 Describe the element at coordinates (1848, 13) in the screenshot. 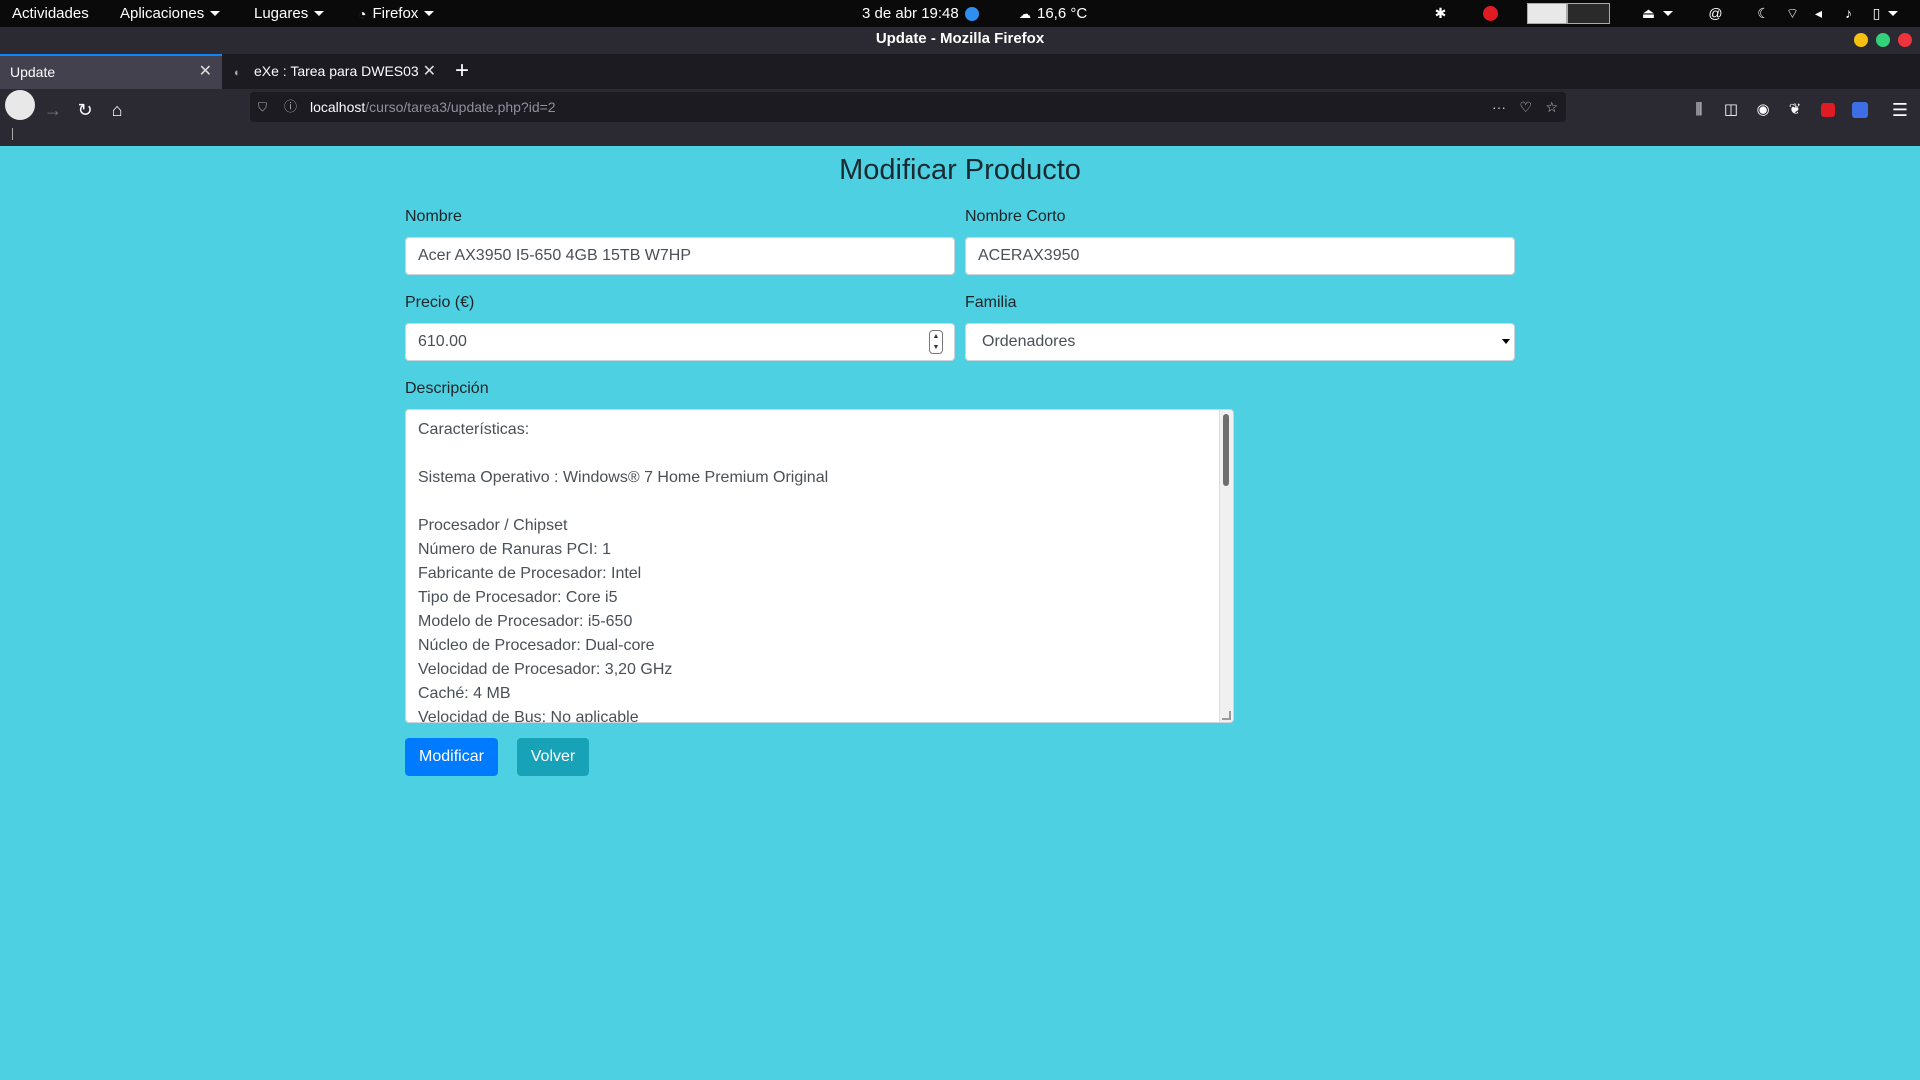

I see `microphone-icon: ♪` at that location.